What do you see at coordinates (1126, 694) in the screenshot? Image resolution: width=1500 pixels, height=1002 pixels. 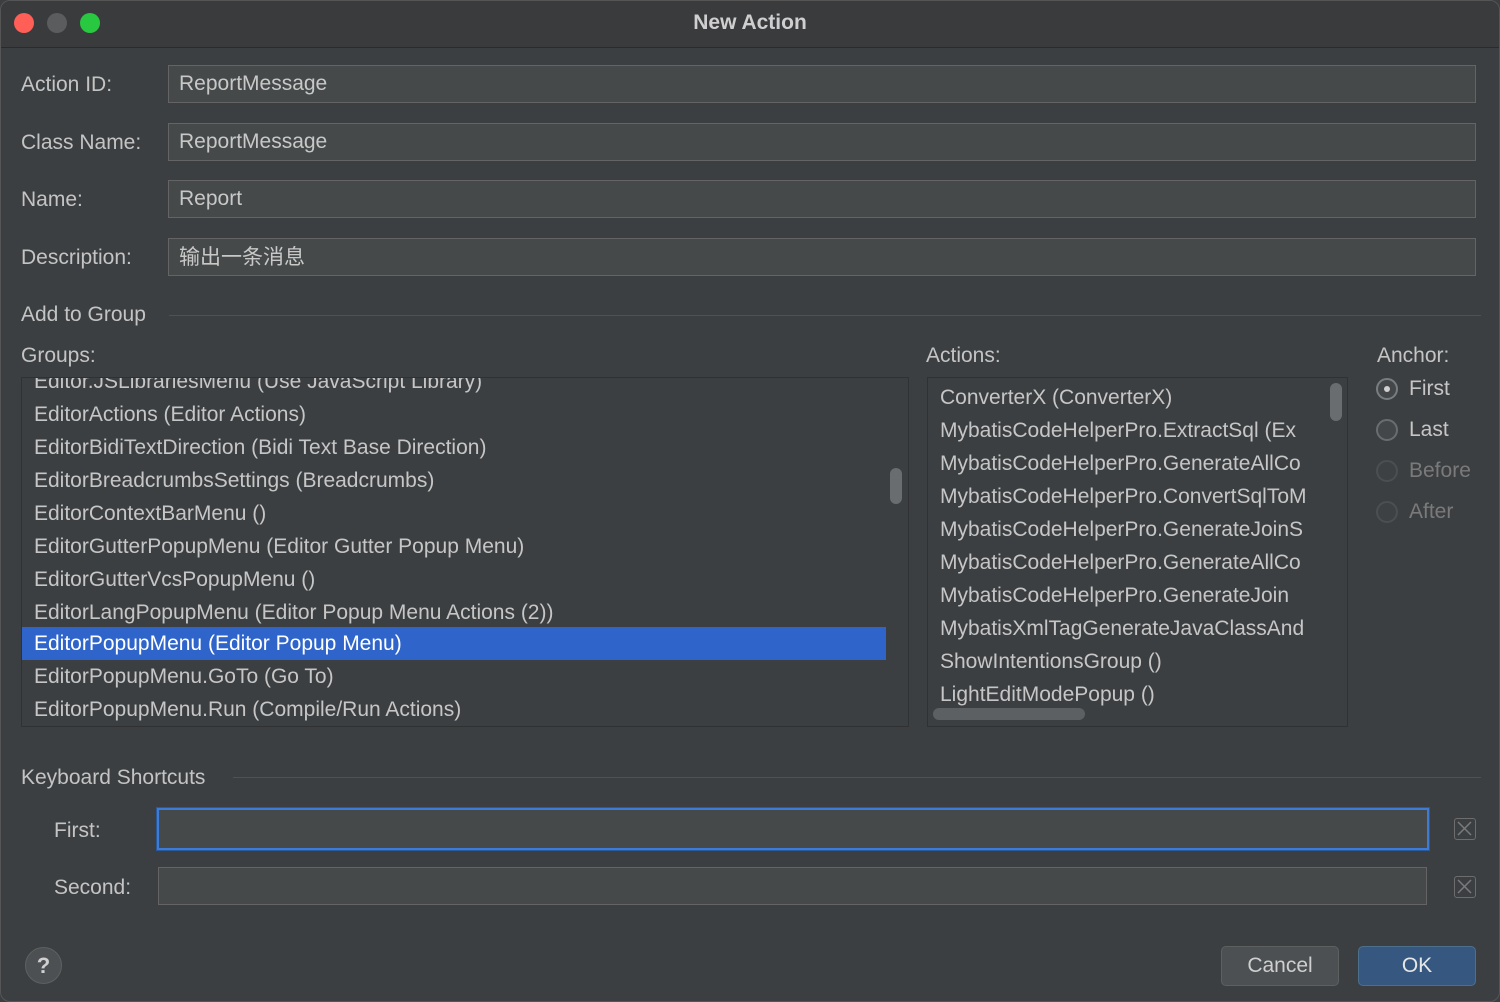 I see `list-item: LightEditModePopup ()` at bounding box center [1126, 694].